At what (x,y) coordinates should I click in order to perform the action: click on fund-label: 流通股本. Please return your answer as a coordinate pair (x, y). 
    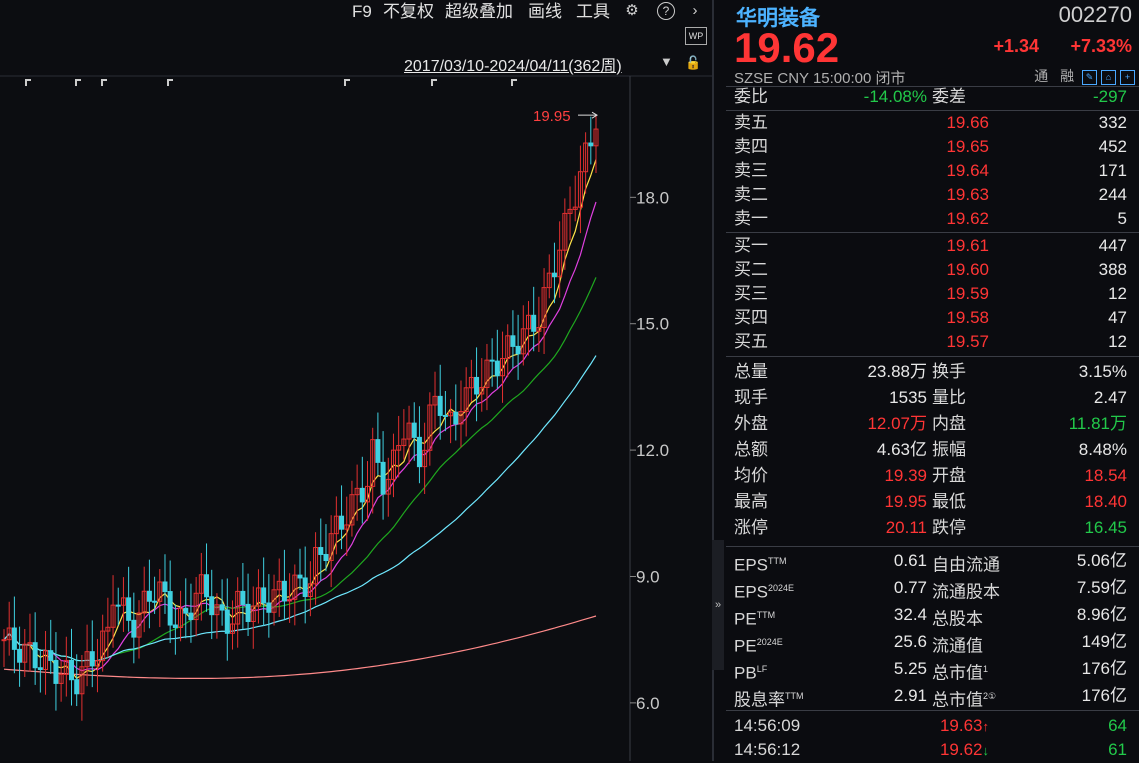
    Looking at the image, I should click on (966, 592).